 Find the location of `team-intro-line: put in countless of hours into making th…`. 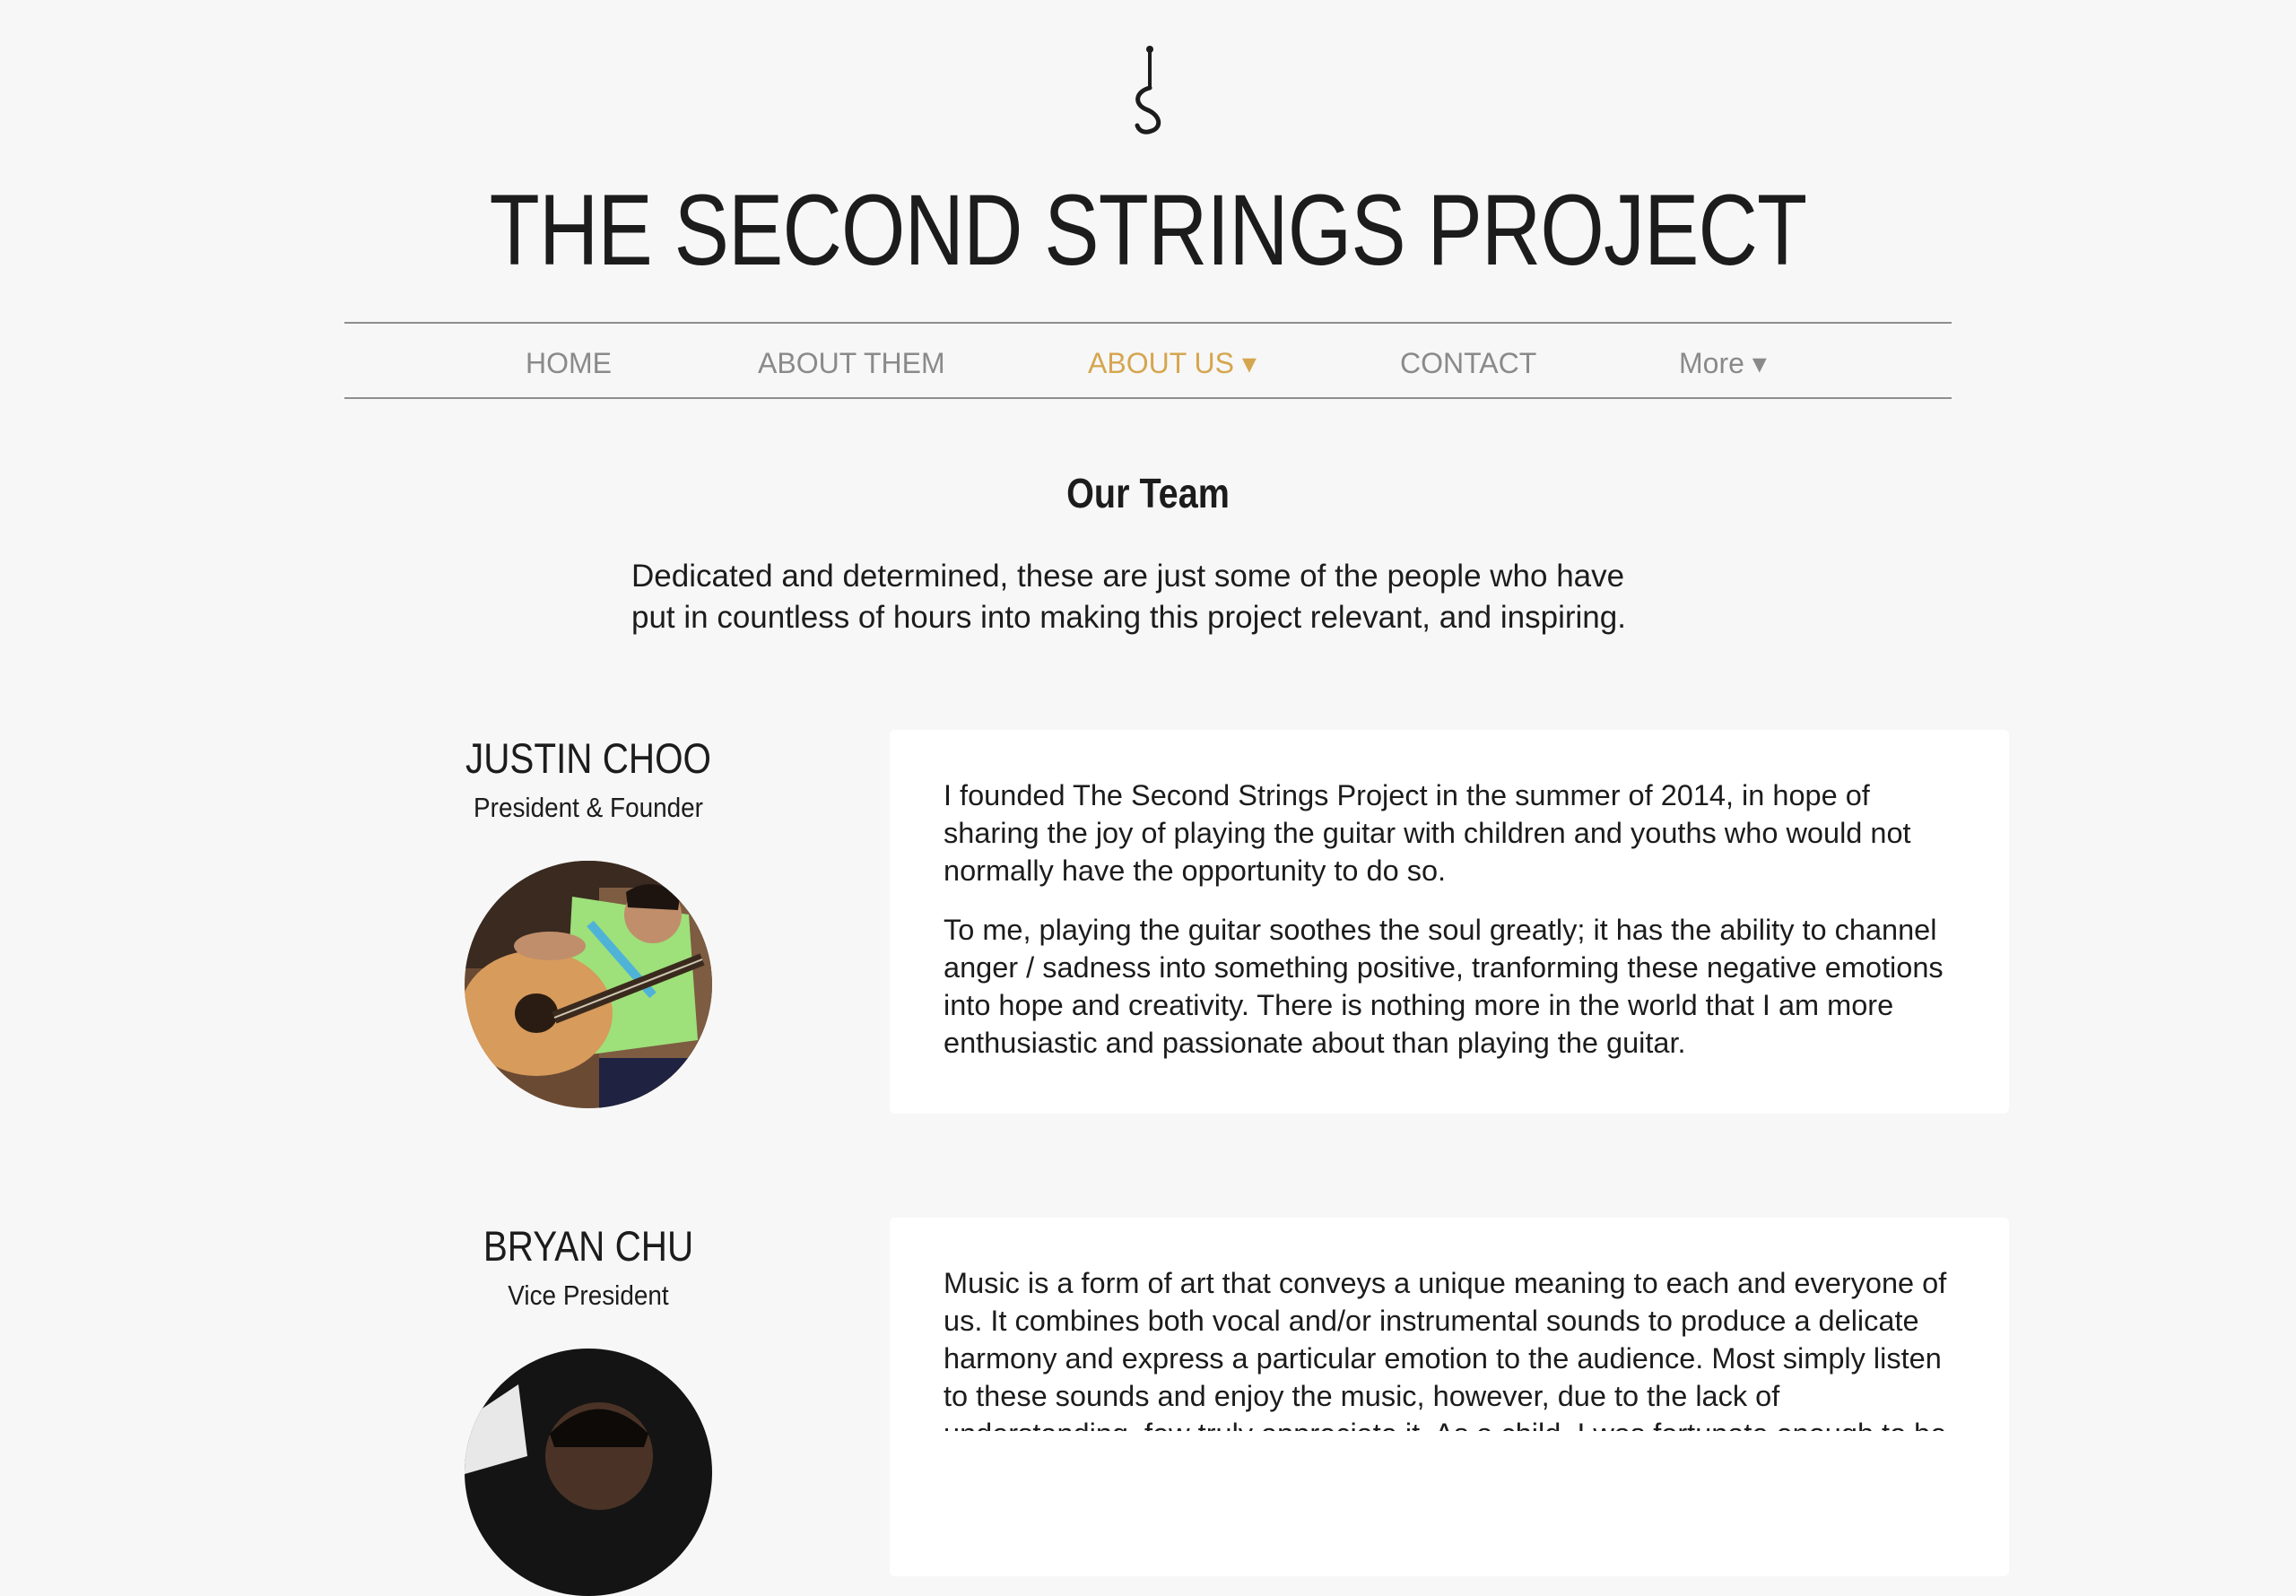

team-intro-line: put in countless of hours into making th… is located at coordinates (1128, 618).